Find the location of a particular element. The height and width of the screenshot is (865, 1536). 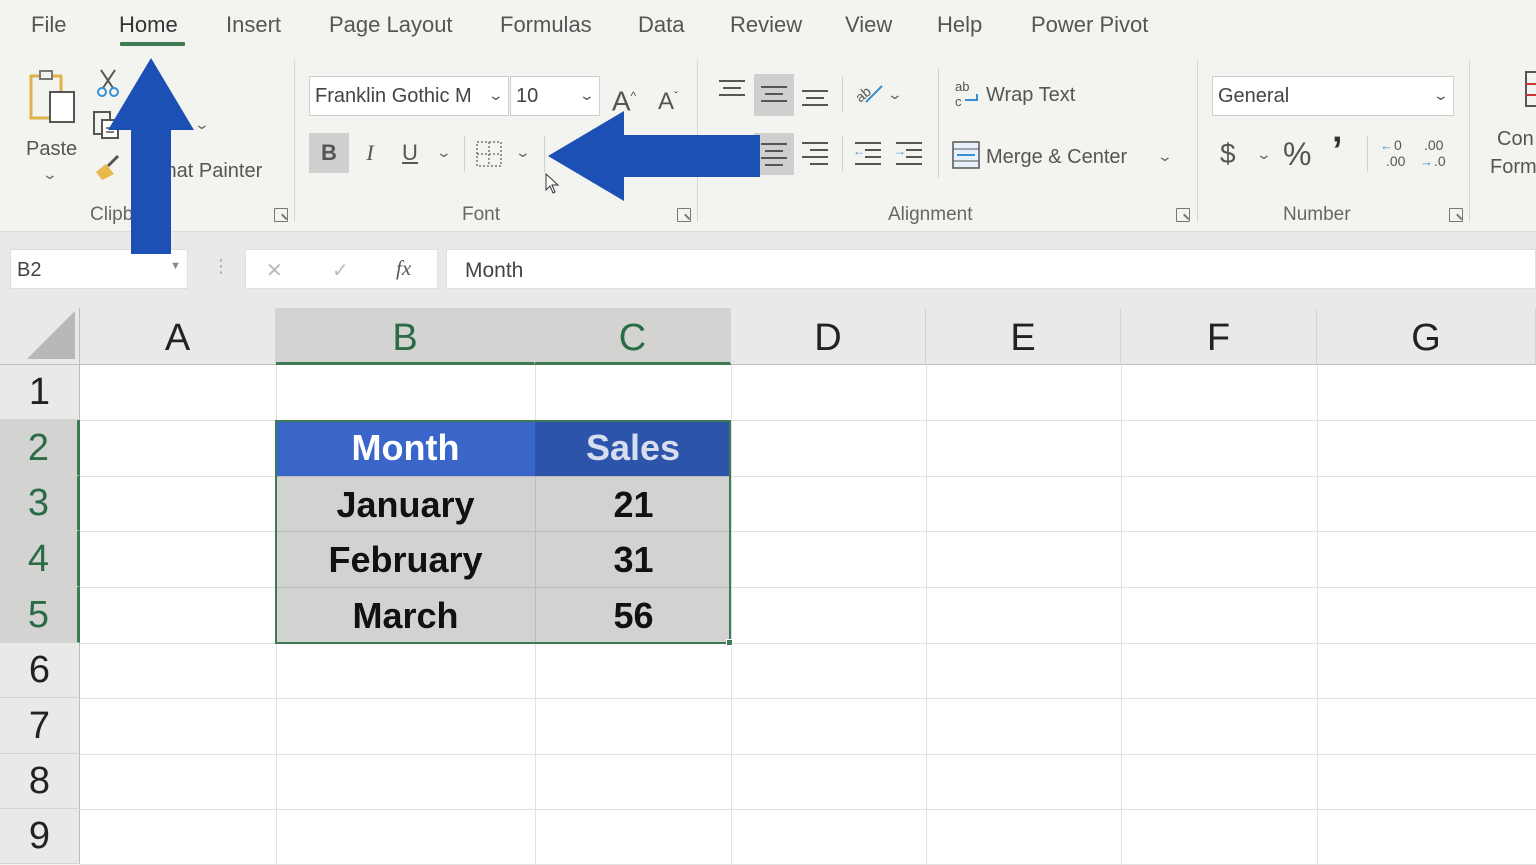

clipboard-dialog-launcher-icon is located at coordinates (281, 215).